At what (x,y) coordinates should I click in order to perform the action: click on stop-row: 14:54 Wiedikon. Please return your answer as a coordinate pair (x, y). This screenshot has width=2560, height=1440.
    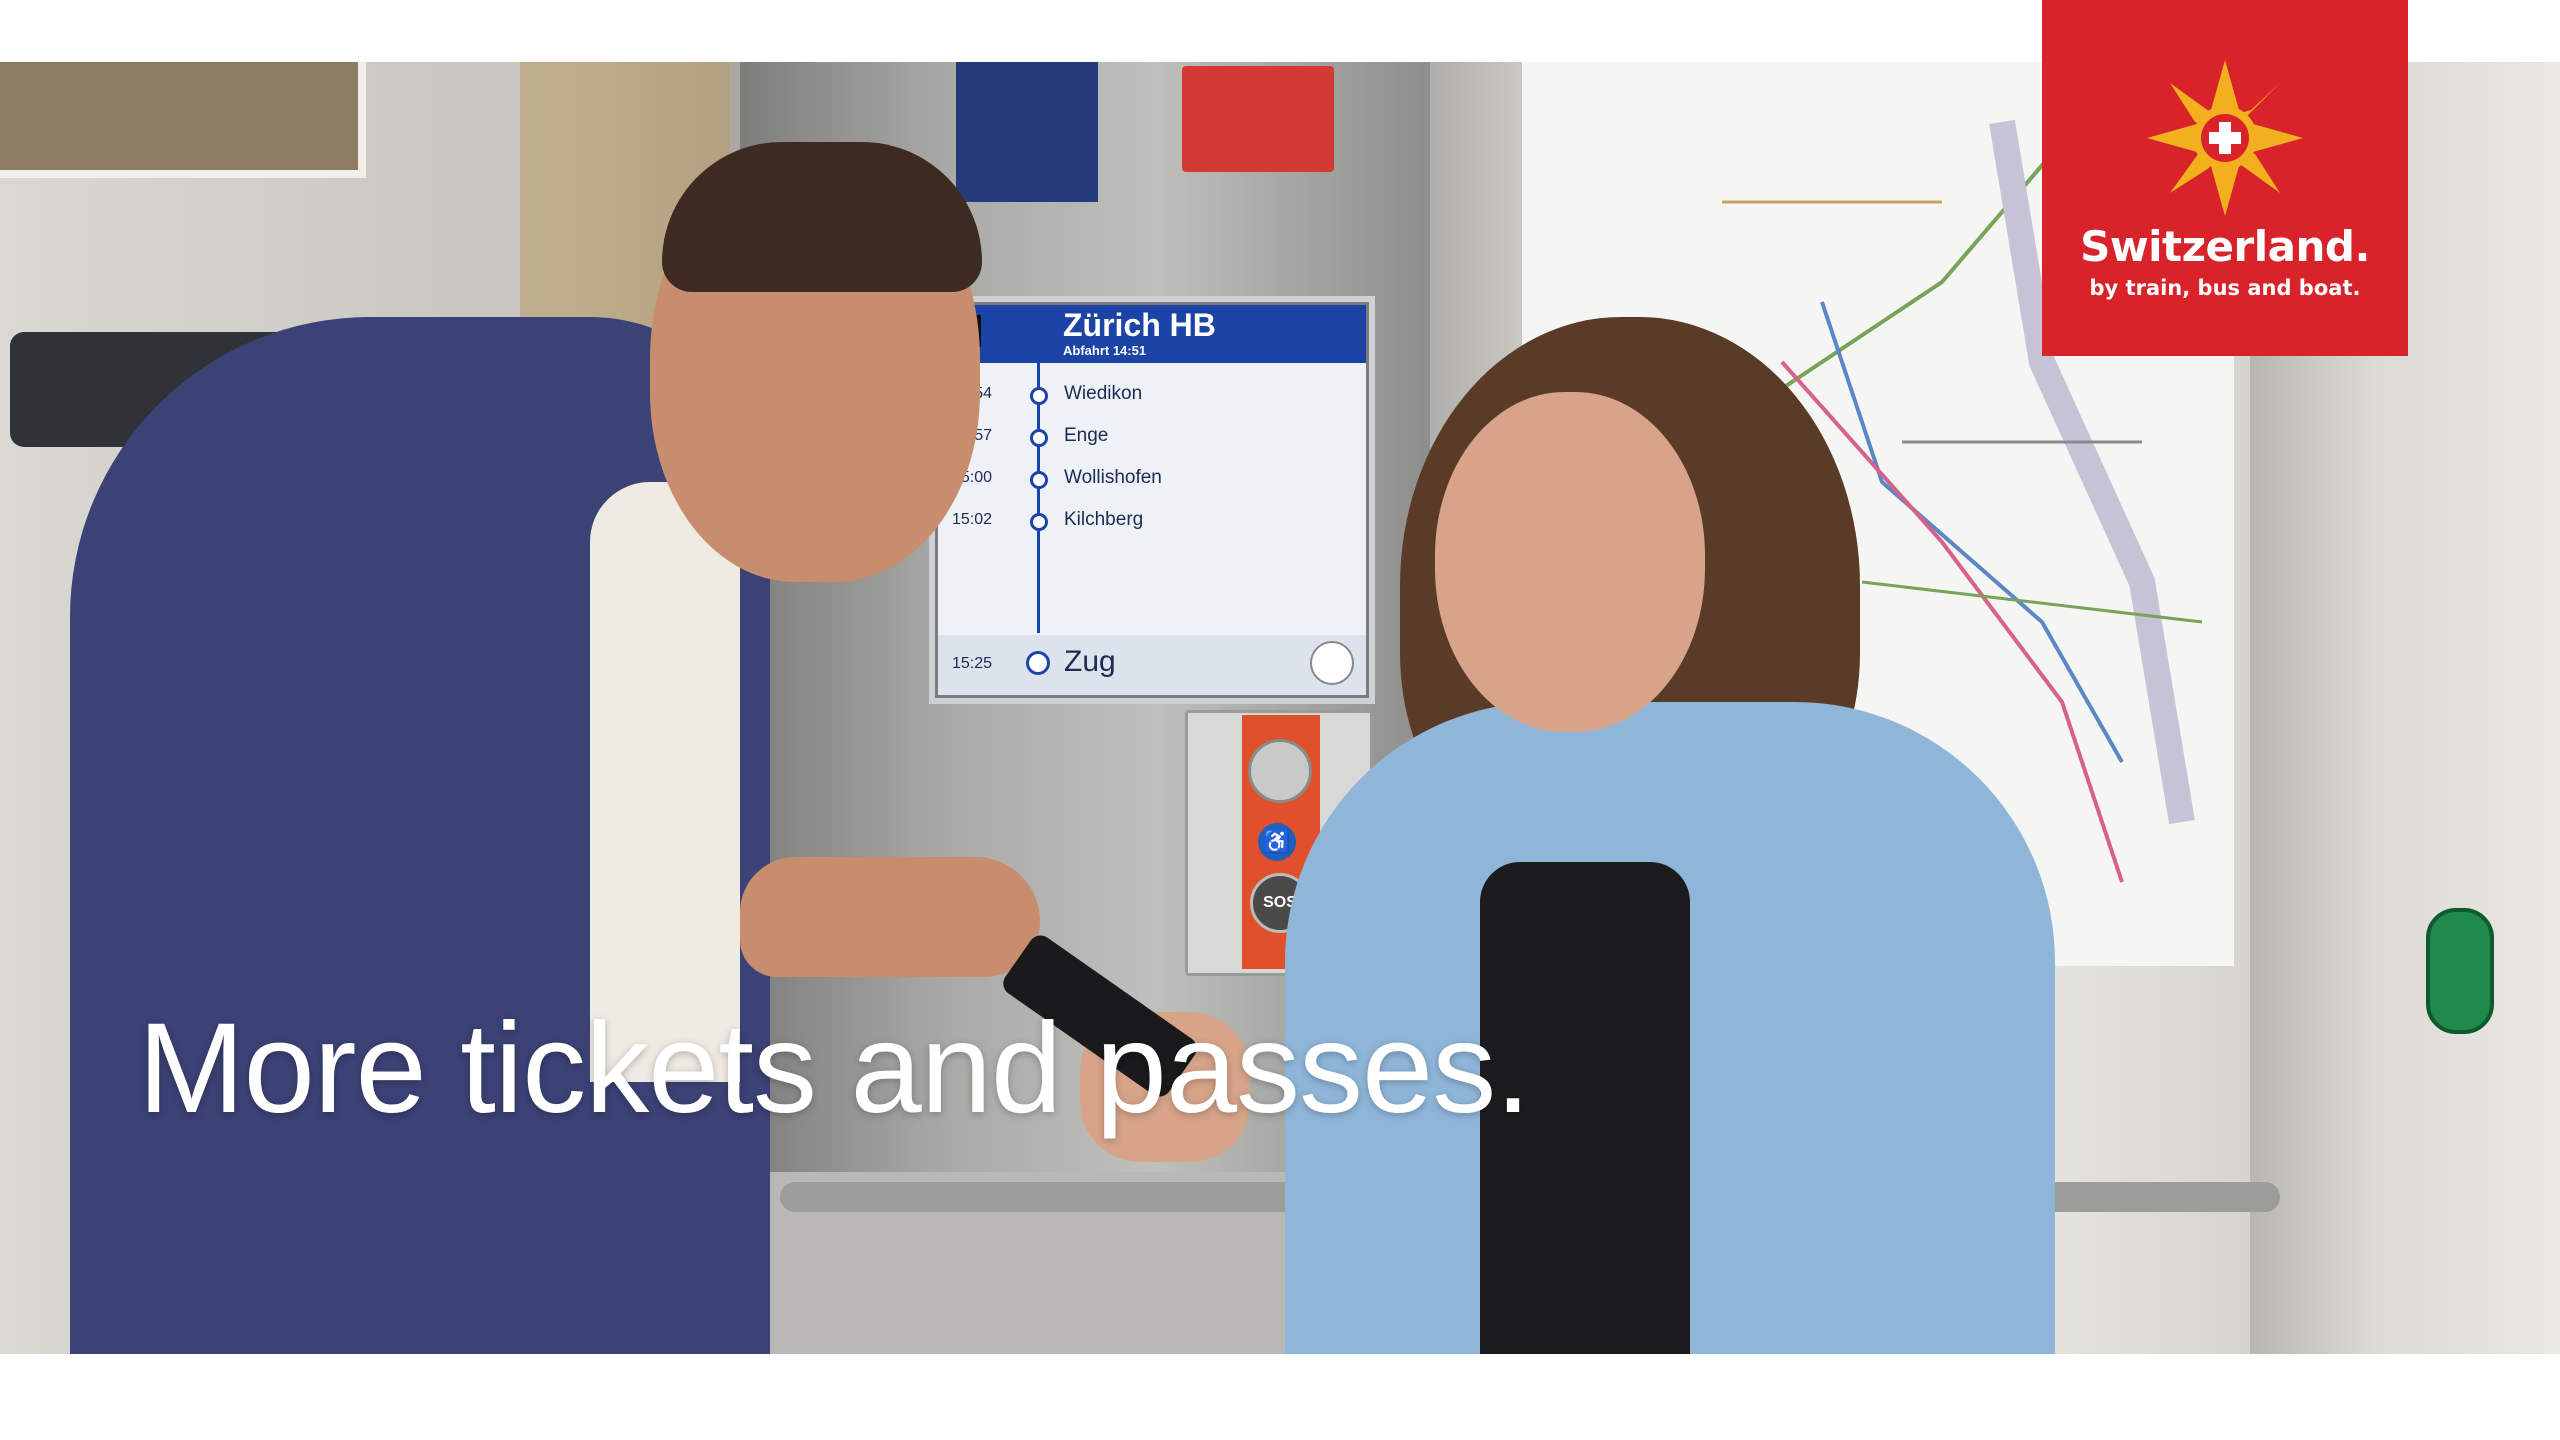
    Looking at the image, I should click on (1152, 397).